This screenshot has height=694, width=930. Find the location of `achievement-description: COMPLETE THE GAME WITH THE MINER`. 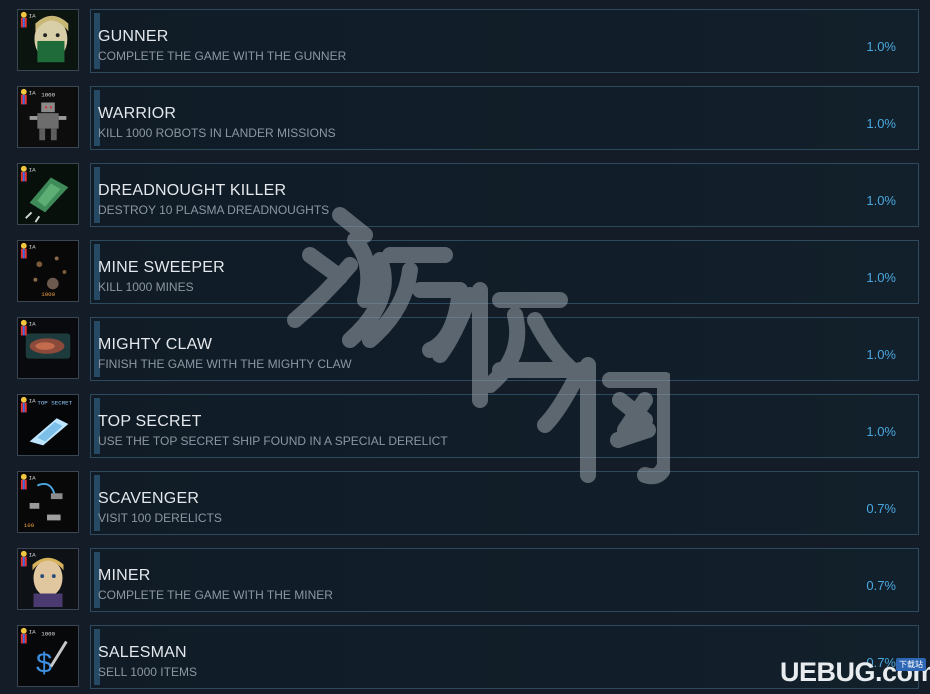

achievement-description: COMPLETE THE GAME WITH THE MINER is located at coordinates (215, 595).